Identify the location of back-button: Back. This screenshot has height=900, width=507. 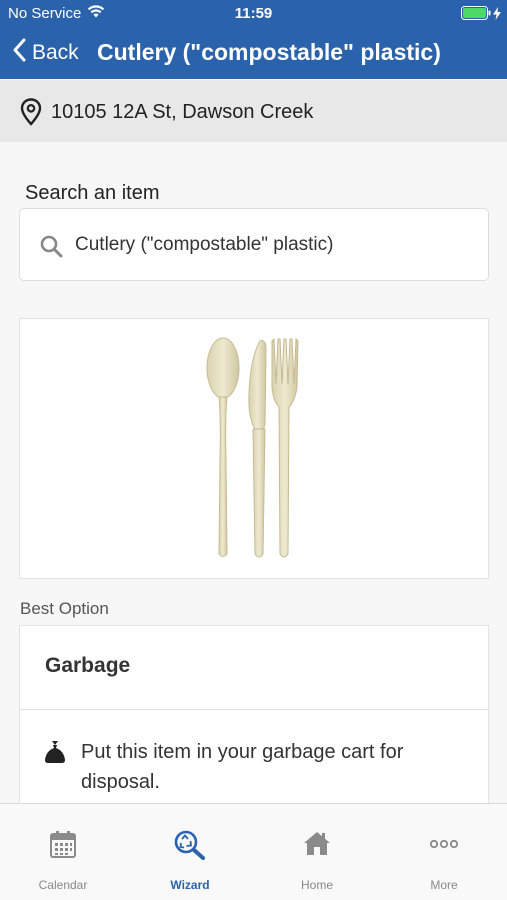
(45, 53).